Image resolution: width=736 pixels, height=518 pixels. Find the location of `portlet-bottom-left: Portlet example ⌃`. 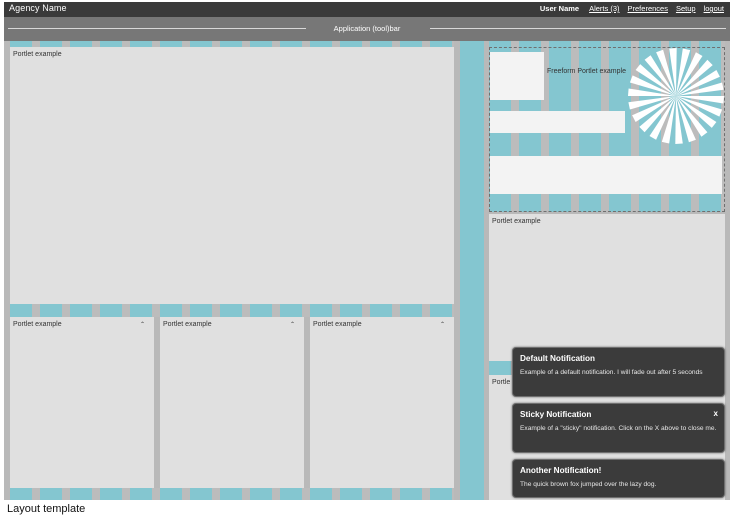

portlet-bottom-left: Portlet example ⌃ is located at coordinates (82, 402).